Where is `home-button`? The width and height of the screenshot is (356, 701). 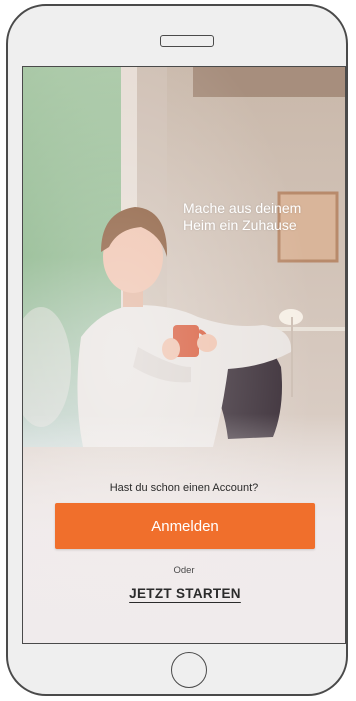
home-button is located at coordinates (189, 670).